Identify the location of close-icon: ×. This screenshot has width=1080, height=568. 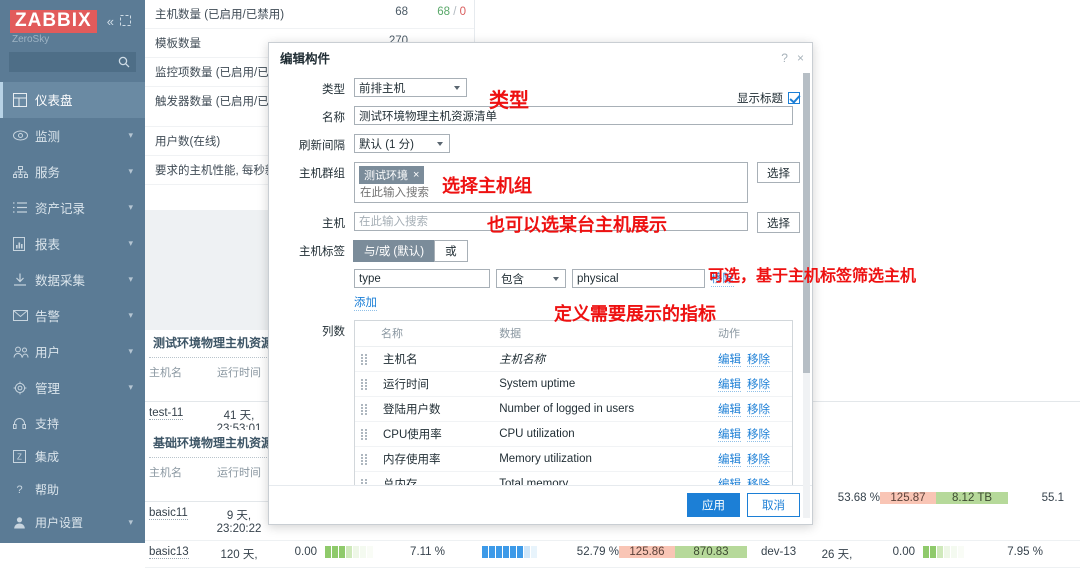
(800, 58).